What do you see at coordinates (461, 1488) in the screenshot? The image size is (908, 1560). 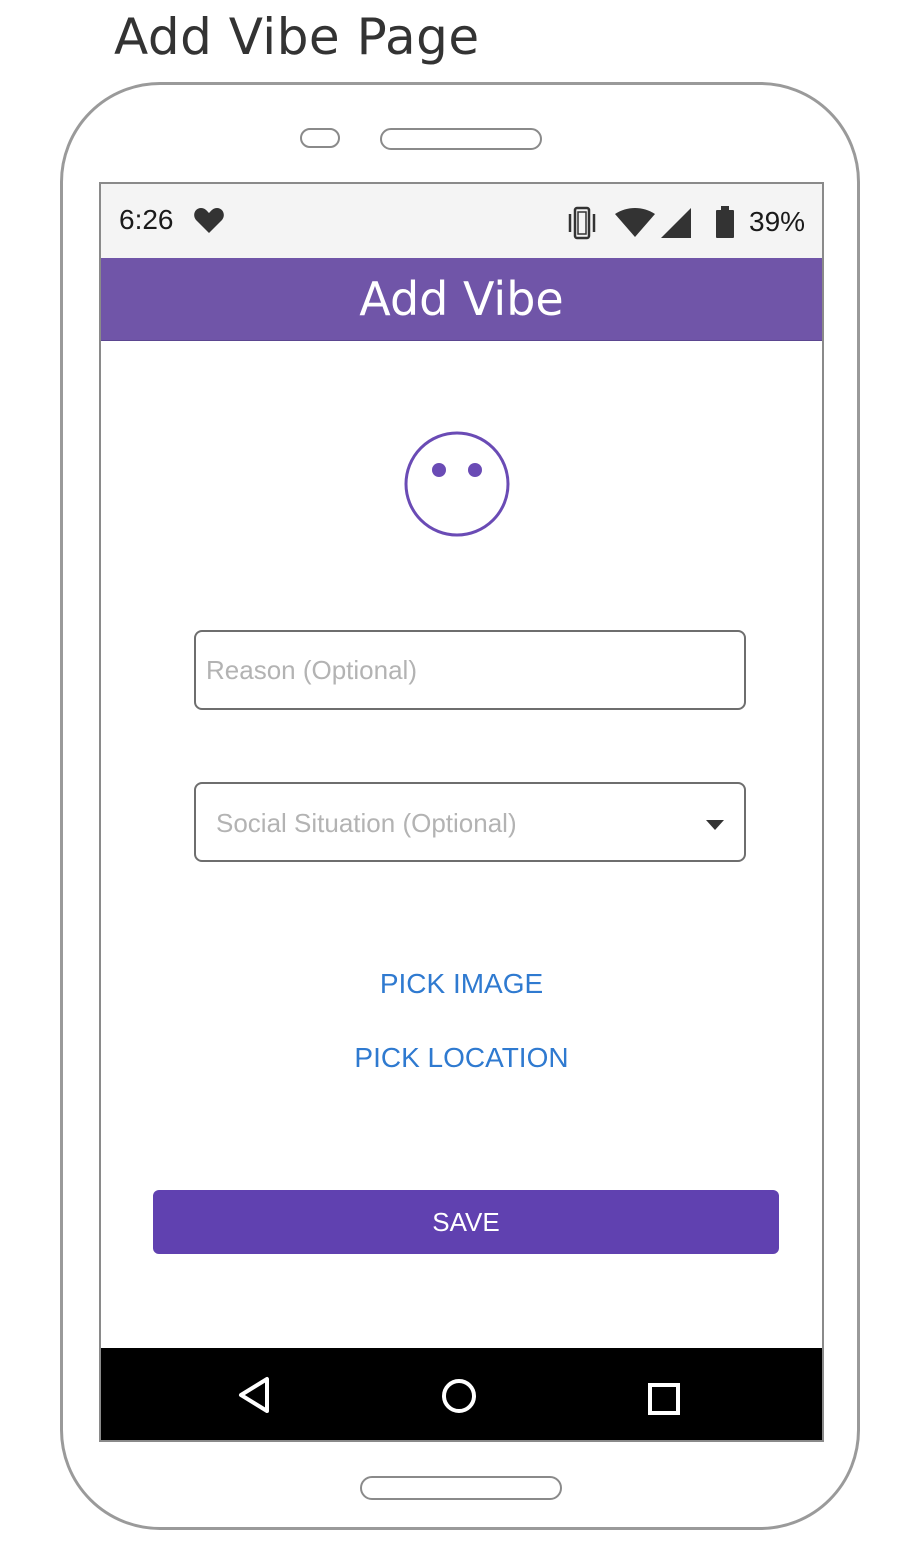 I see `phone-home-slot` at bounding box center [461, 1488].